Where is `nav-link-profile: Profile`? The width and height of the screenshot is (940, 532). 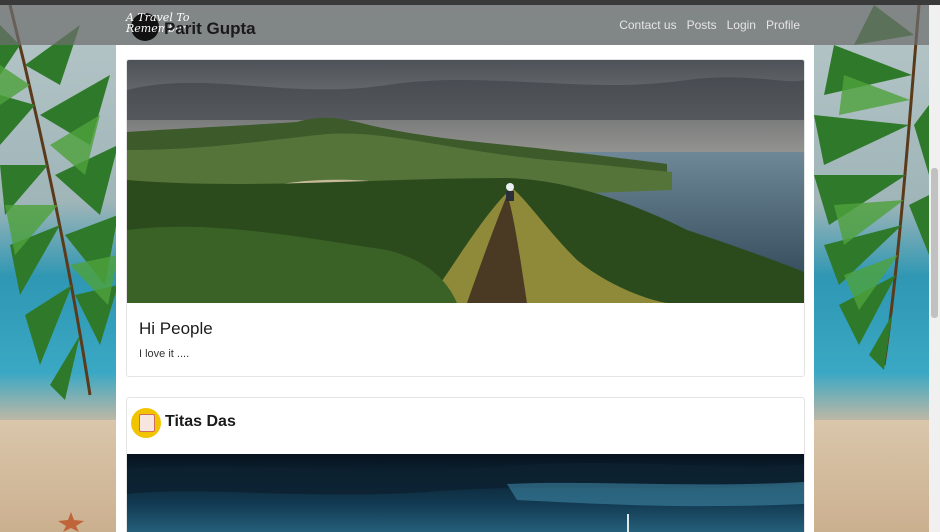 nav-link-profile: Profile is located at coordinates (783, 25).